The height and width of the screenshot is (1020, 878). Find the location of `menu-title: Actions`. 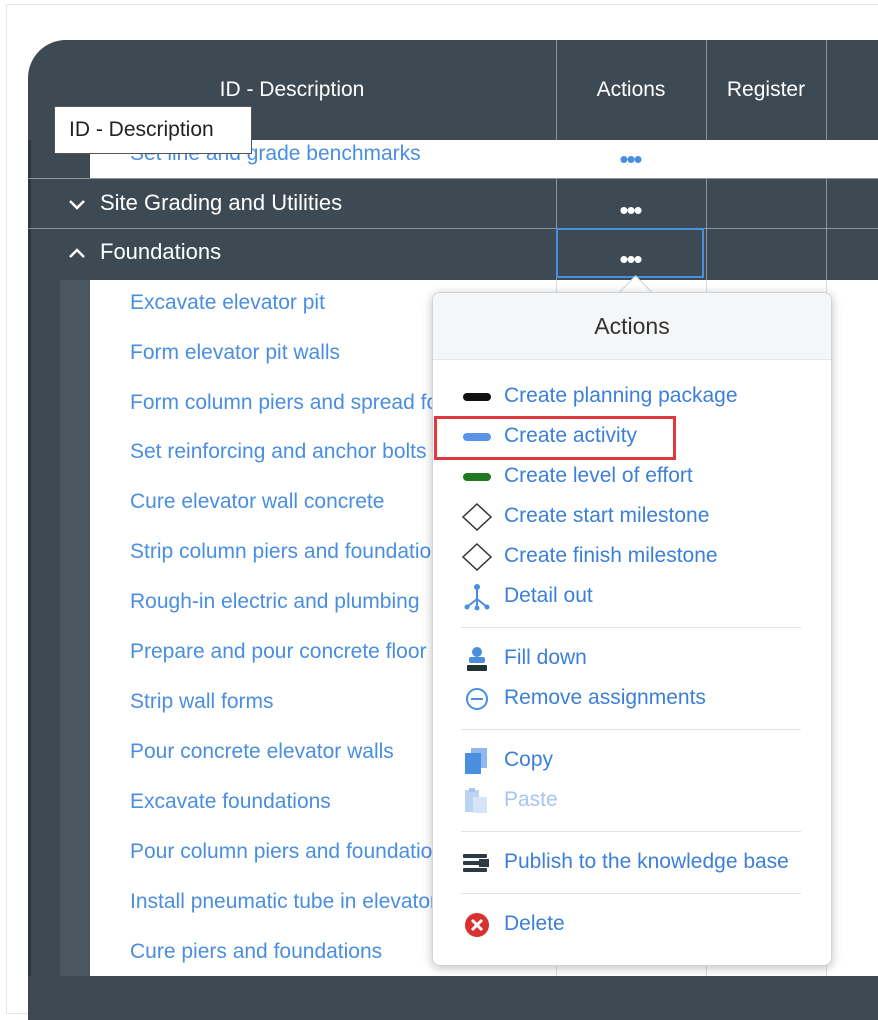

menu-title: Actions is located at coordinates (632, 326).